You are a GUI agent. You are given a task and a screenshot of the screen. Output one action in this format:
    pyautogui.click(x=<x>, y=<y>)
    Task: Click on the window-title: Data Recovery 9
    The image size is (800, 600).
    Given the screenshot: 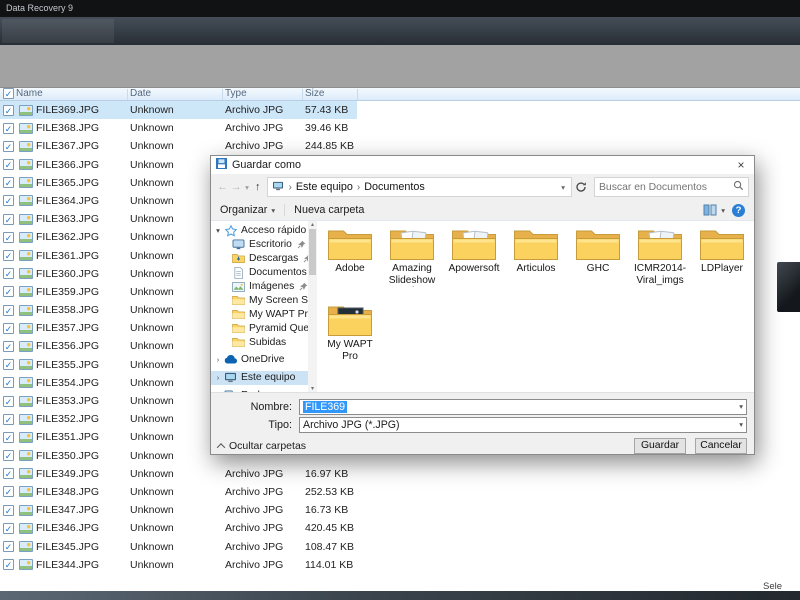 What is the action you would take?
    pyautogui.click(x=40, y=8)
    